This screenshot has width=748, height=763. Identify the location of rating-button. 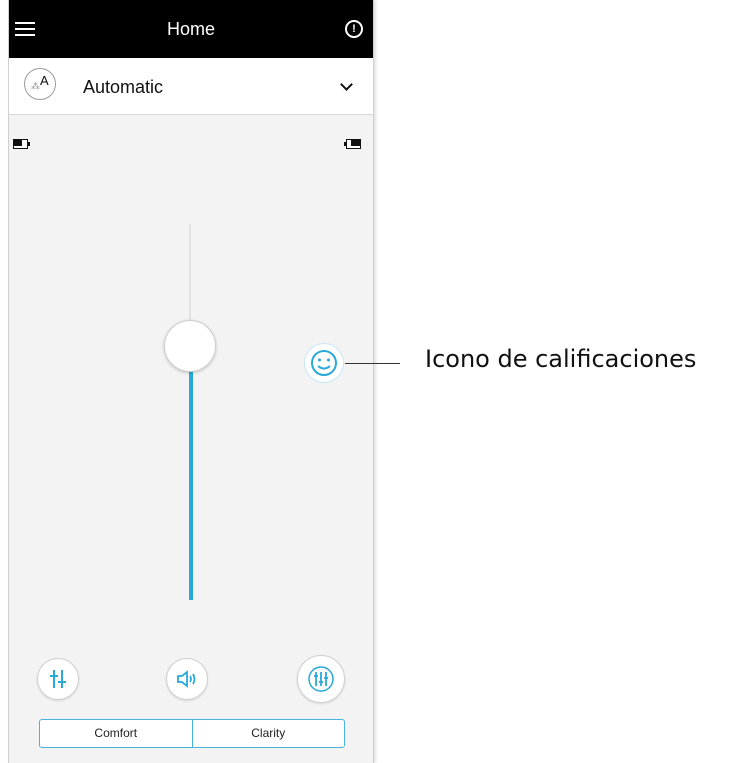
(324, 363).